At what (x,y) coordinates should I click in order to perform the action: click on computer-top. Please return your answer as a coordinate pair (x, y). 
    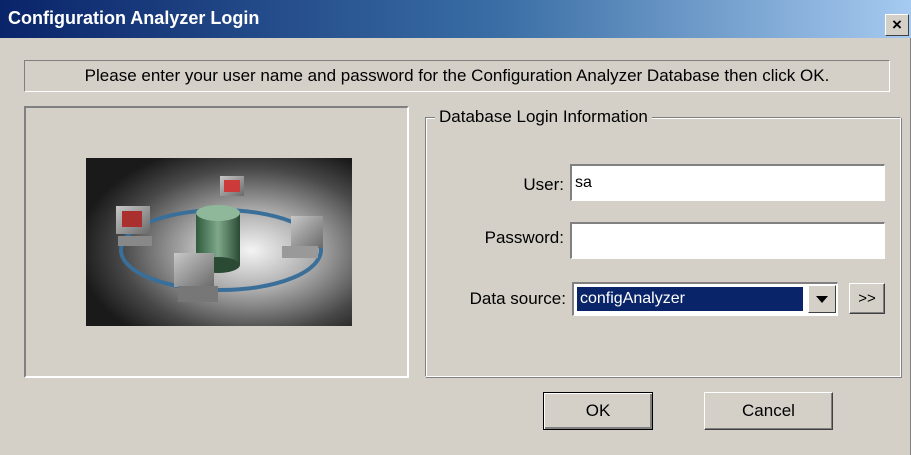
    Looking at the image, I should click on (232, 186).